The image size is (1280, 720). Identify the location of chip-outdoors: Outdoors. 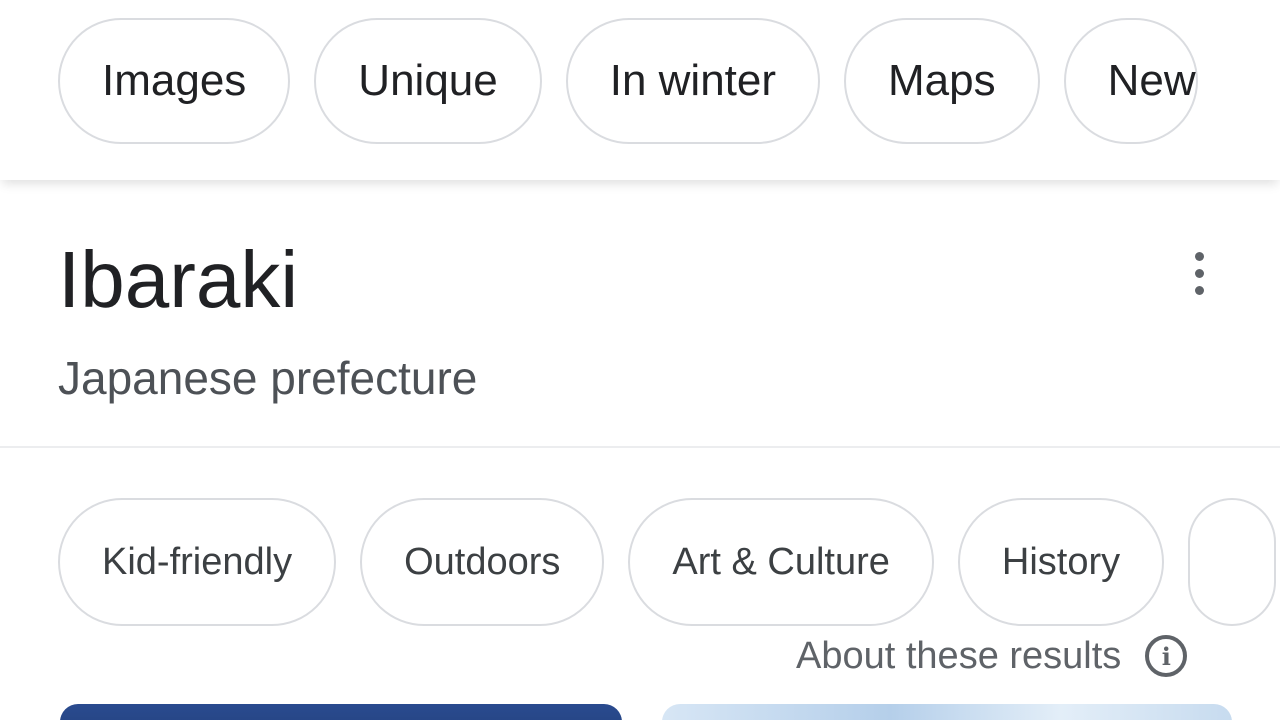
(482, 562).